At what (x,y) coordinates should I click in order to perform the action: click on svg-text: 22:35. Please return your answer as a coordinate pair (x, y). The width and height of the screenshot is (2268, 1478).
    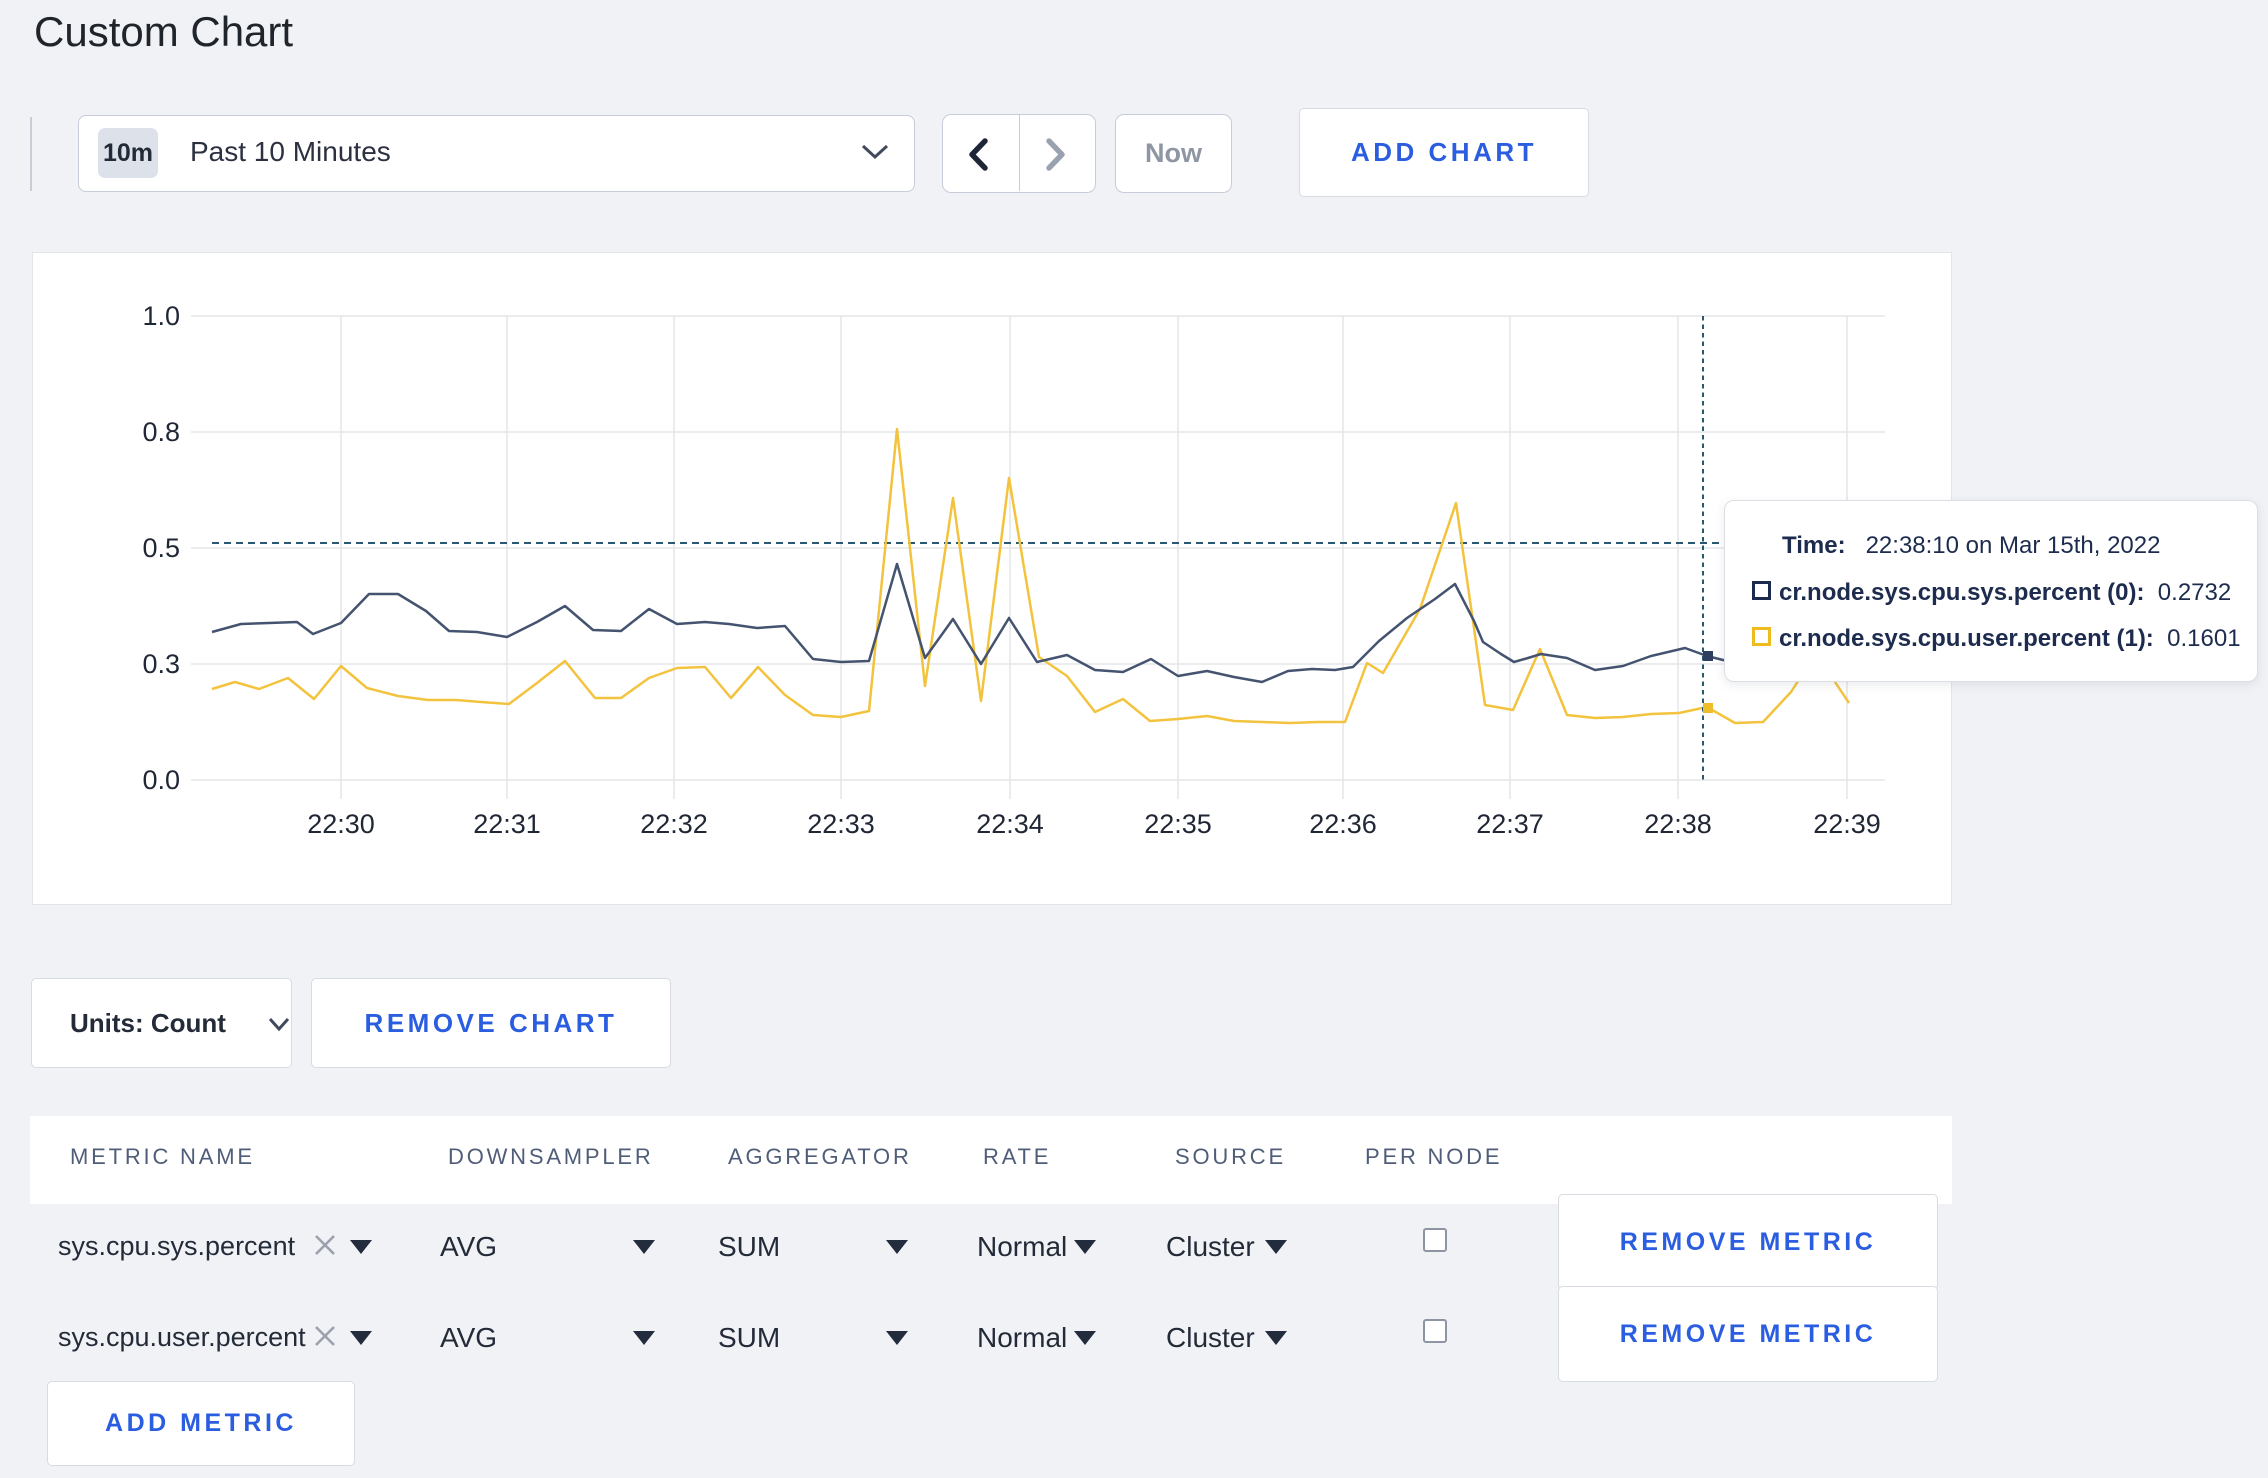
    Looking at the image, I should click on (1178, 824).